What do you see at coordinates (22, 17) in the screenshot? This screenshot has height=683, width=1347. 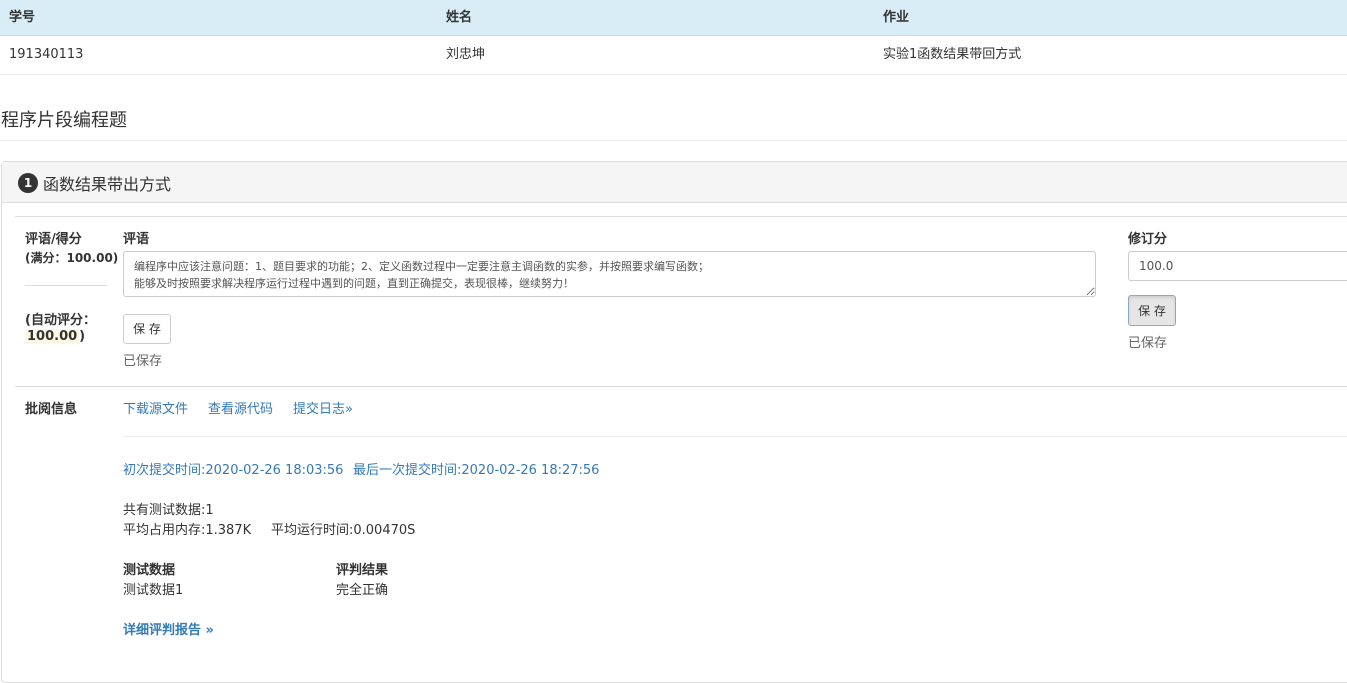 I see `header-student-id: 学号` at bounding box center [22, 17].